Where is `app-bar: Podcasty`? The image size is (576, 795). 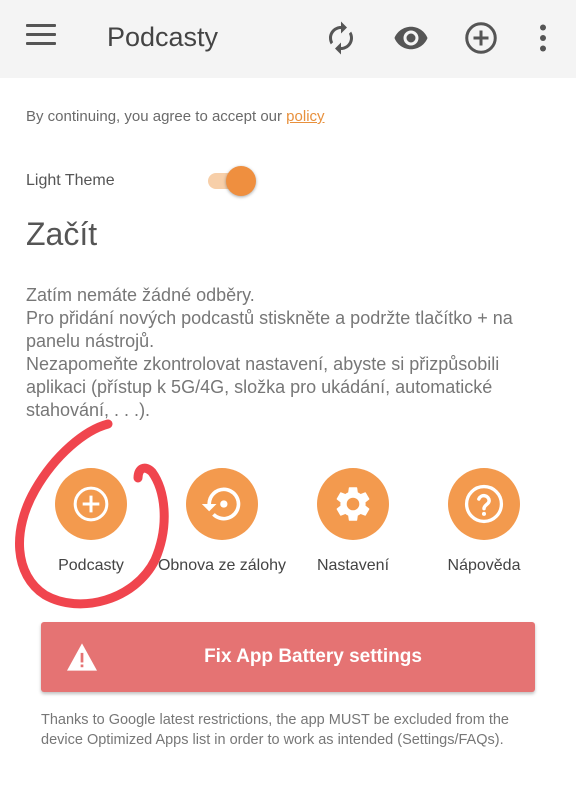 app-bar: Podcasty is located at coordinates (288, 39).